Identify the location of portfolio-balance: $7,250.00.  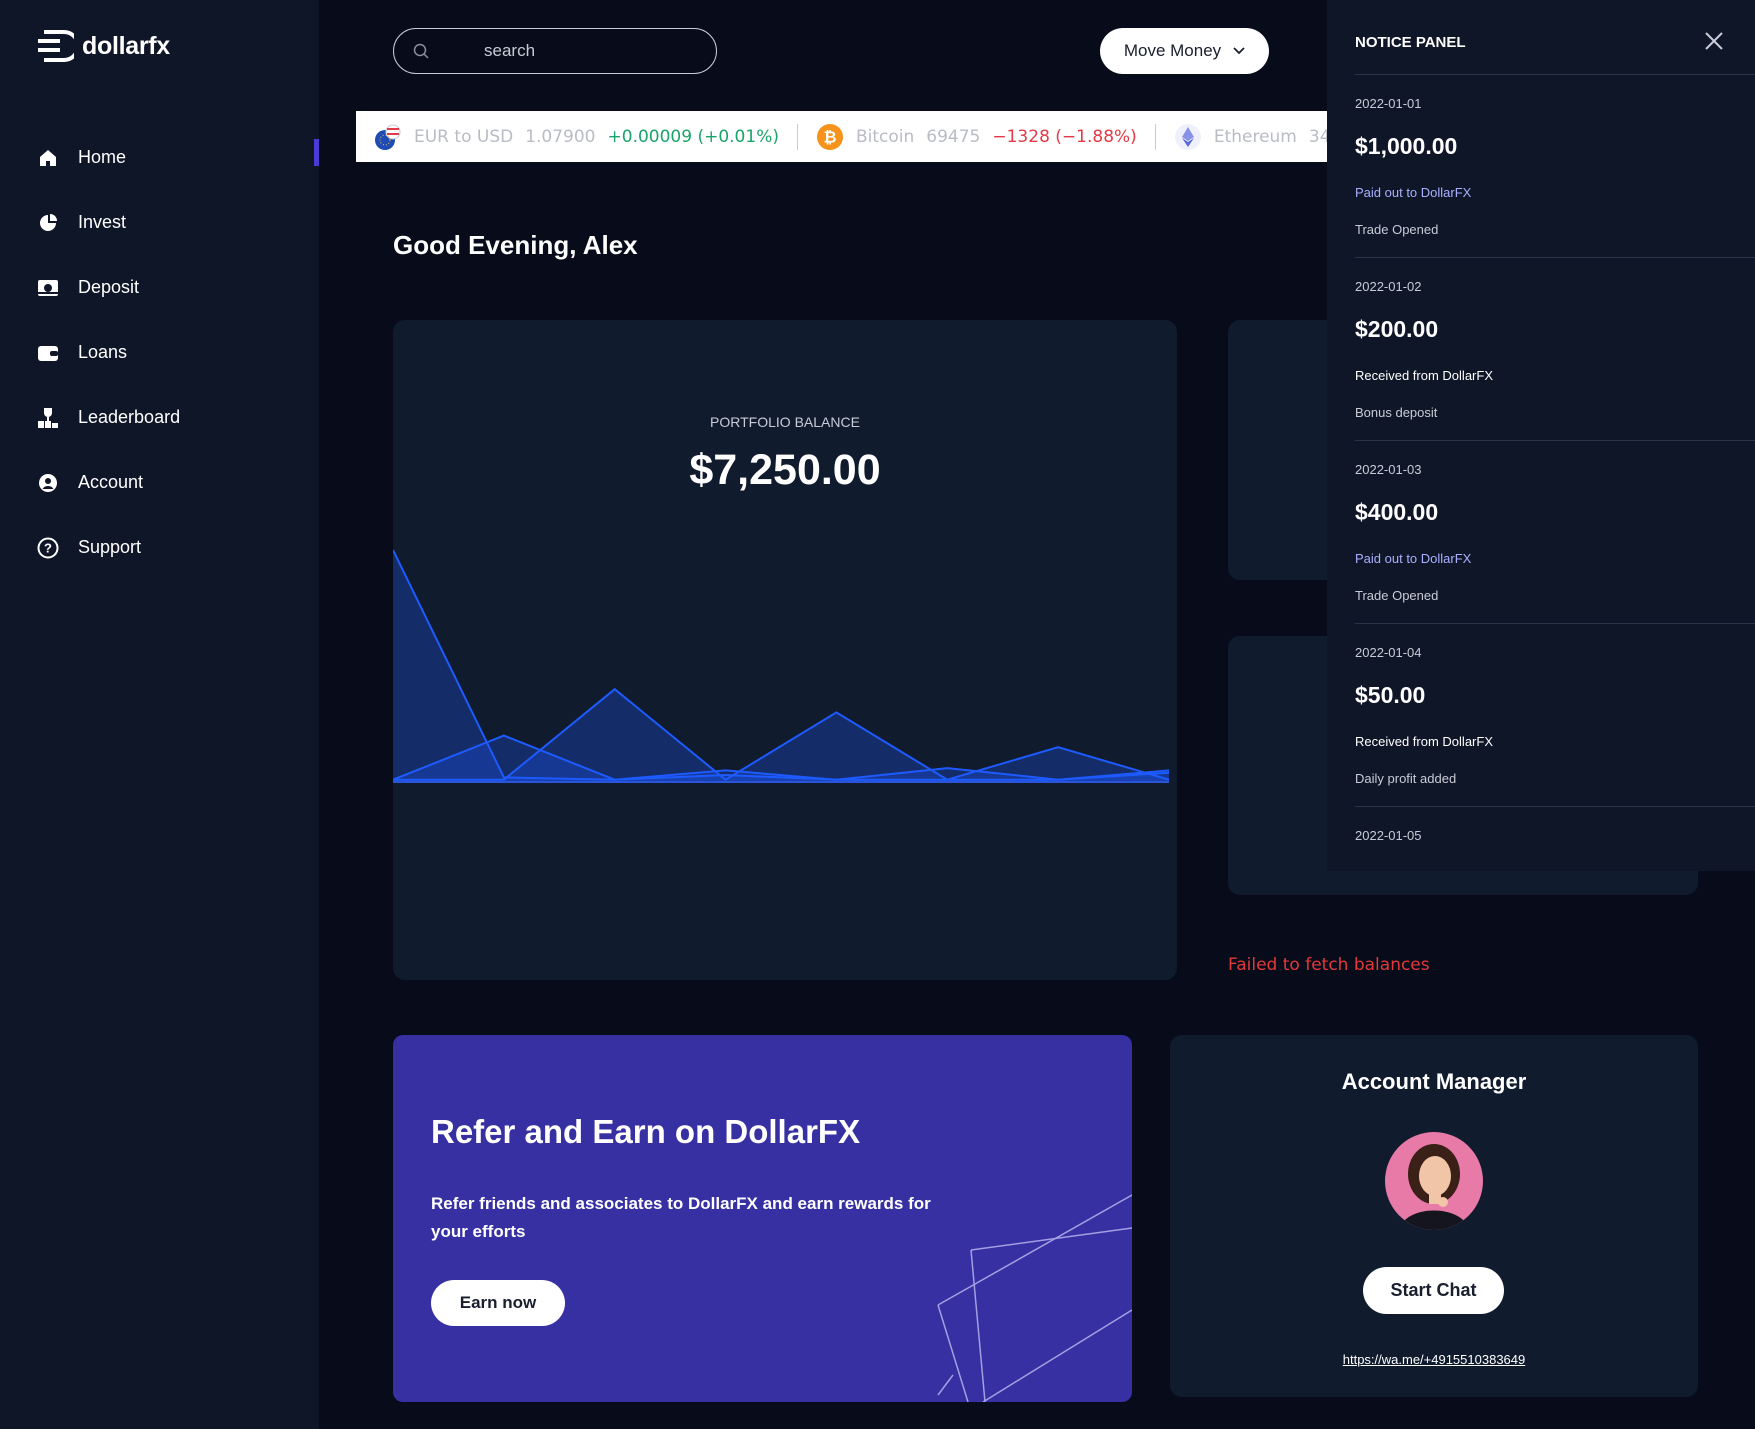
(785, 470).